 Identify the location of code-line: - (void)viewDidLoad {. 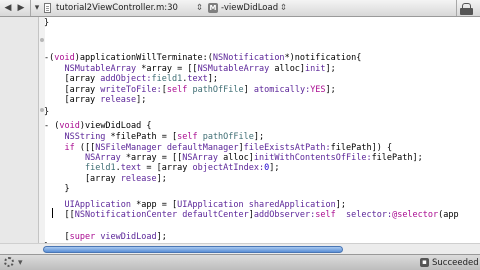
(98, 126).